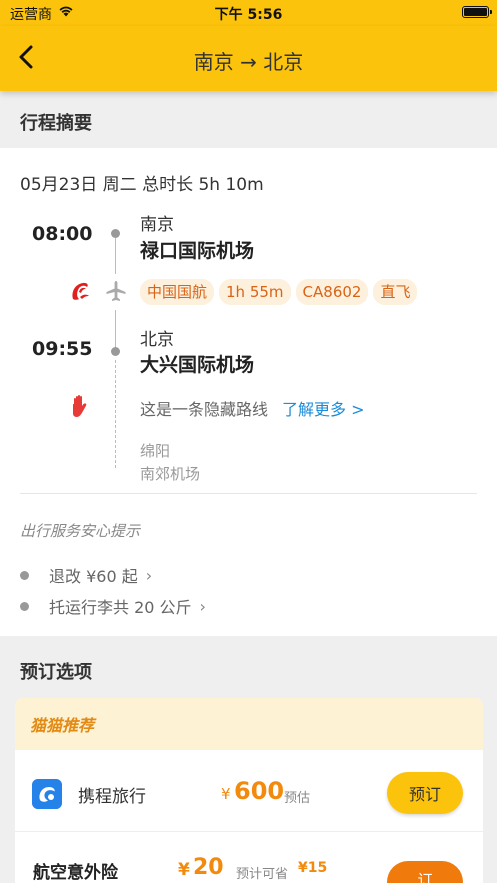 Image resolution: width=497 pixels, height=883 pixels. What do you see at coordinates (477, 12) in the screenshot?
I see `battery-icon` at bounding box center [477, 12].